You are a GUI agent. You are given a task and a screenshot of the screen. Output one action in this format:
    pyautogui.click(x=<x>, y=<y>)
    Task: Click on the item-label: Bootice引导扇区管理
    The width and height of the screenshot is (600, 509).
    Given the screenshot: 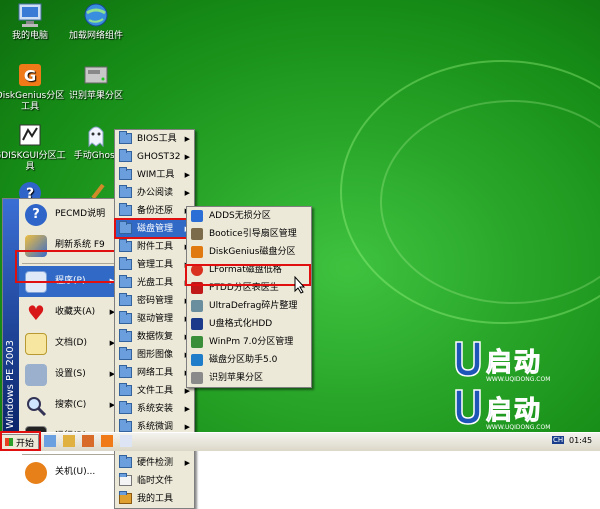 What is the action you would take?
    pyautogui.click(x=253, y=234)
    